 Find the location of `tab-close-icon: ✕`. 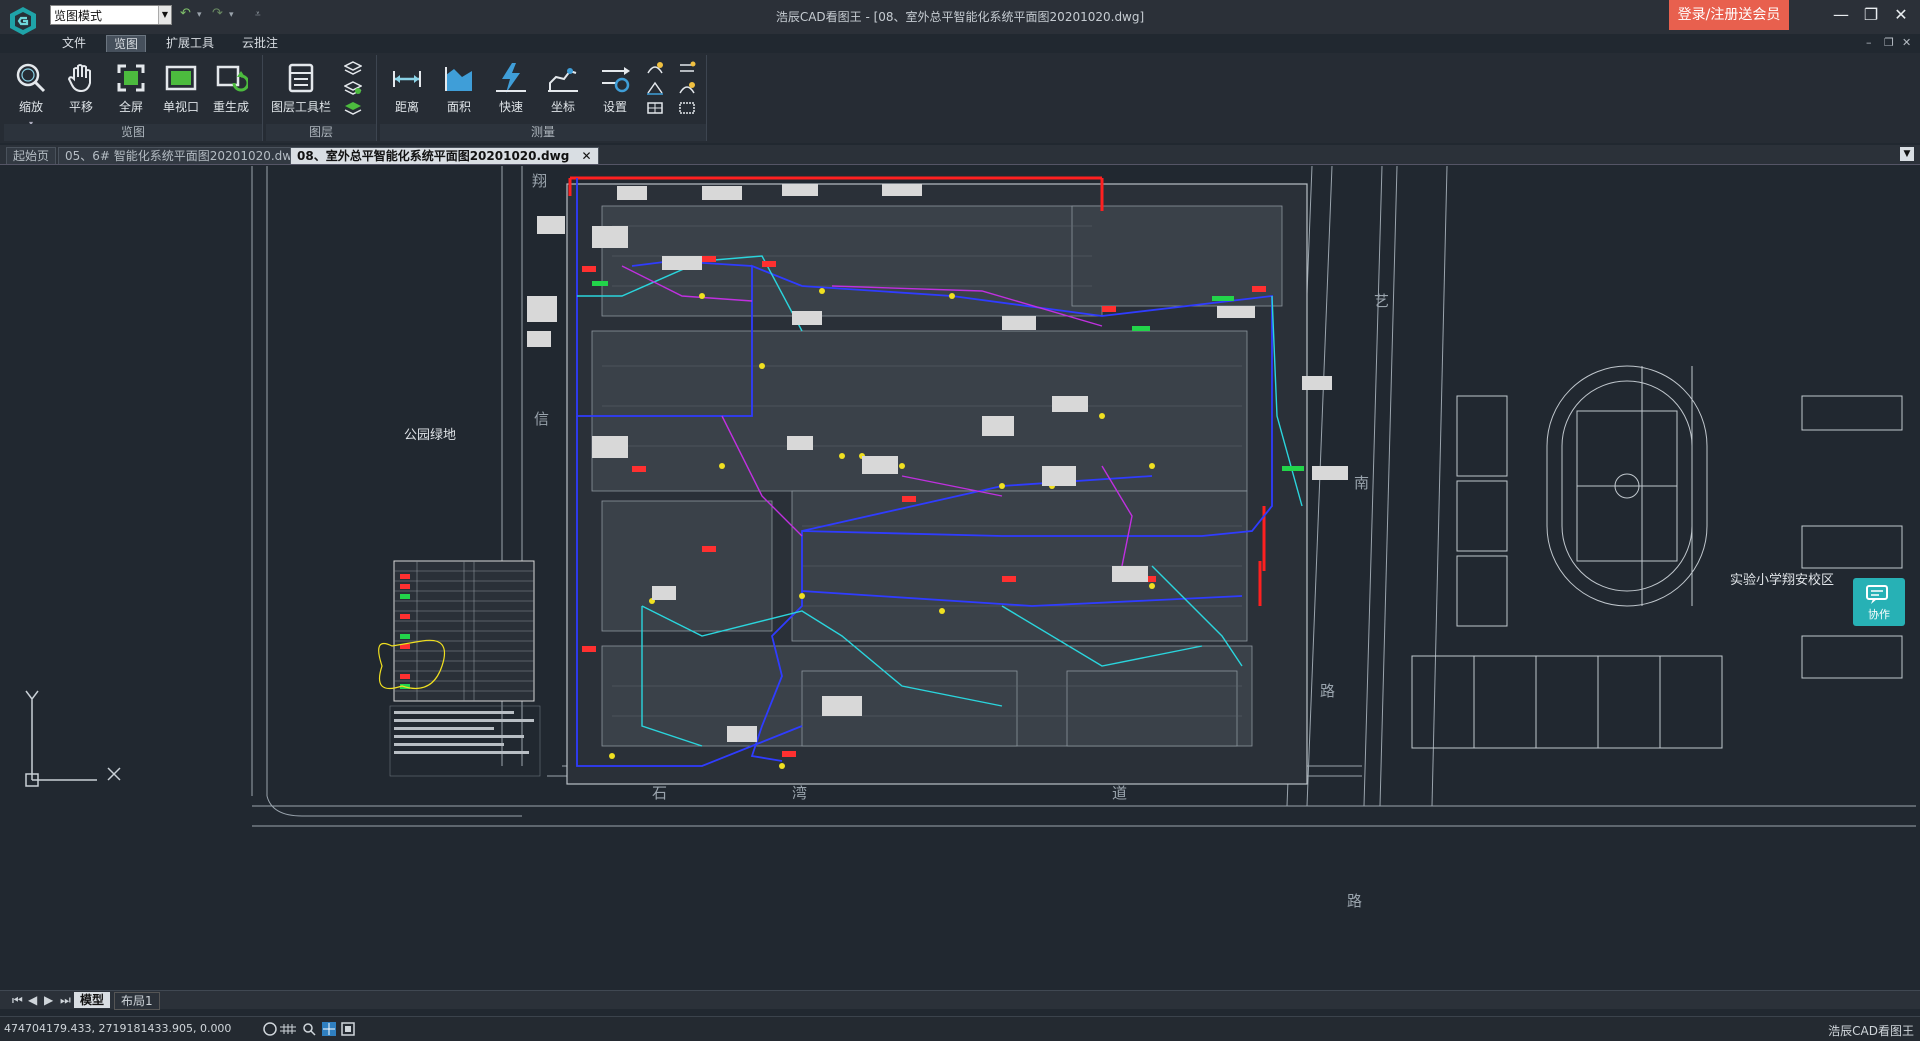

tab-close-icon: ✕ is located at coordinates (587, 156).